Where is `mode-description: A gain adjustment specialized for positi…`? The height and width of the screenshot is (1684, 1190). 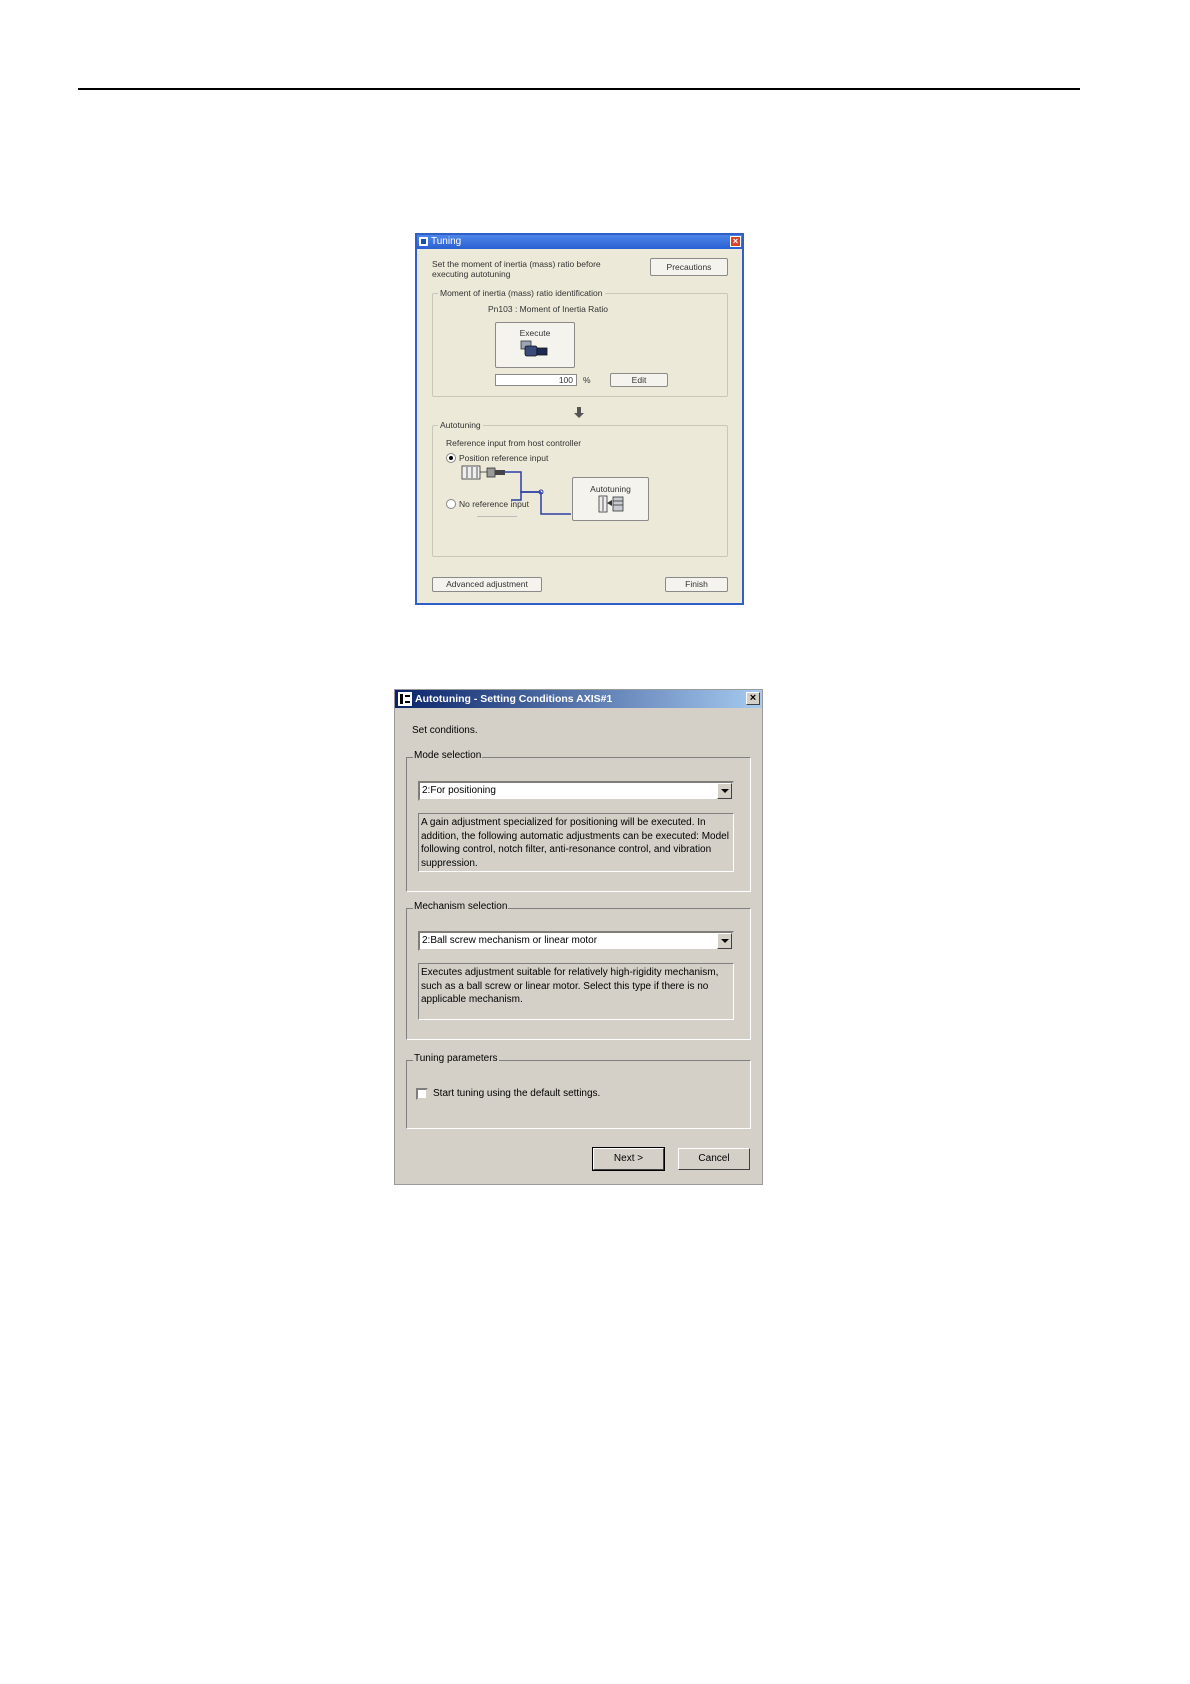
mode-description: A gain adjustment specialized for positi… is located at coordinates (576, 842).